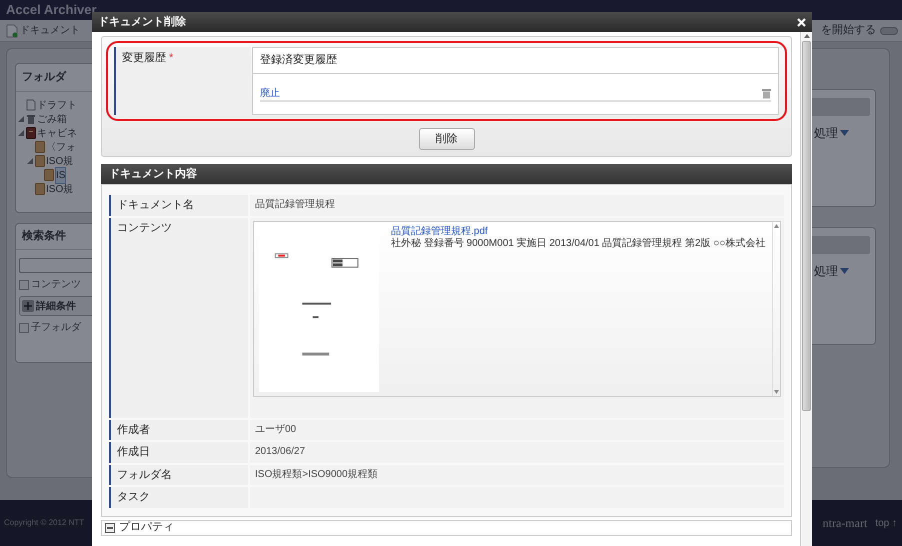 The height and width of the screenshot is (546, 902). Describe the element at coordinates (178, 452) in the screenshot. I see `field-label: 作成日` at that location.